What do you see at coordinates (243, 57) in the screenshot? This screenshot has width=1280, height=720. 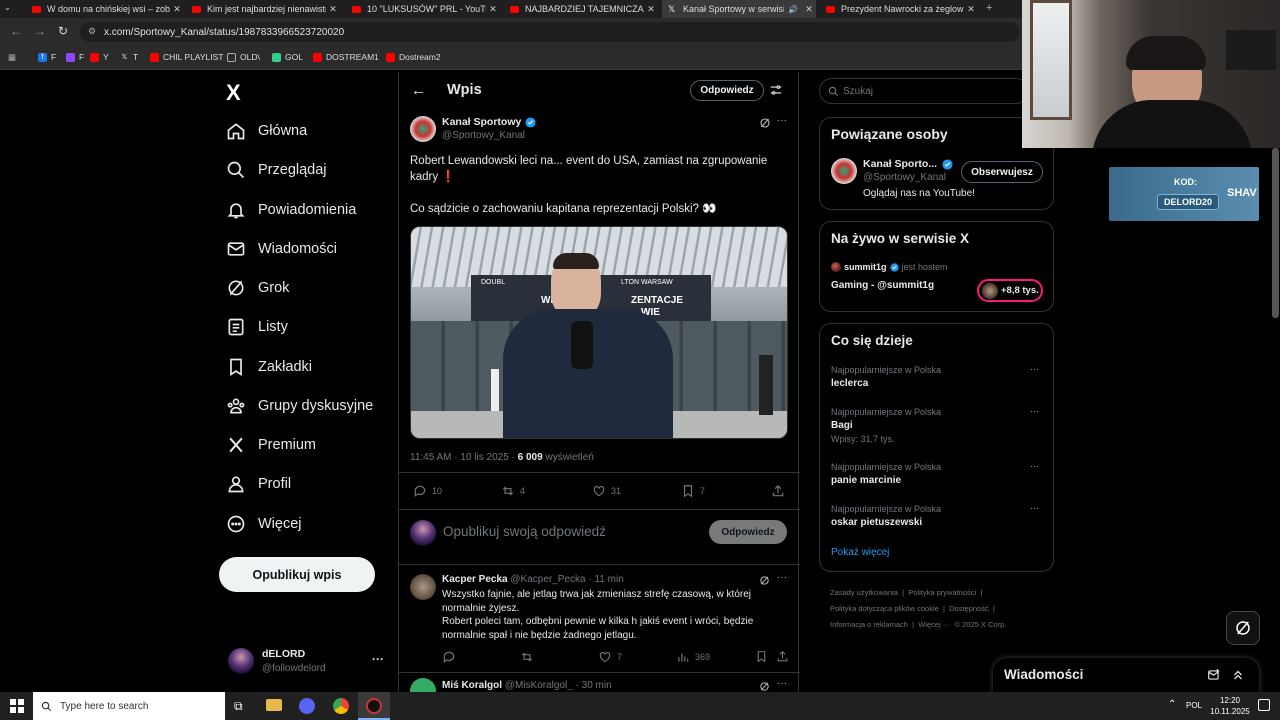 I see `bookmark-folder: OLD\` at bounding box center [243, 57].